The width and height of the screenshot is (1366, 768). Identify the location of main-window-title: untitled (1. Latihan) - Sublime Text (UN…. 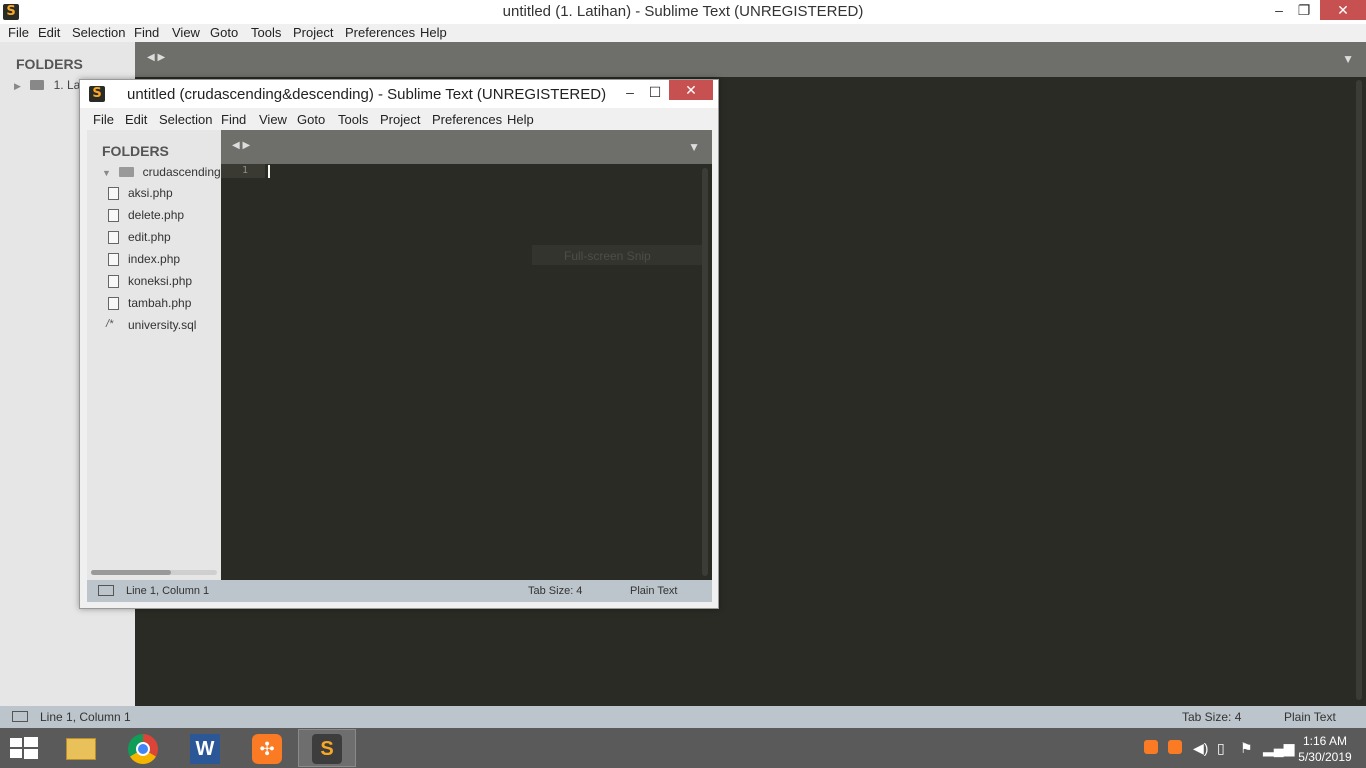
(683, 11).